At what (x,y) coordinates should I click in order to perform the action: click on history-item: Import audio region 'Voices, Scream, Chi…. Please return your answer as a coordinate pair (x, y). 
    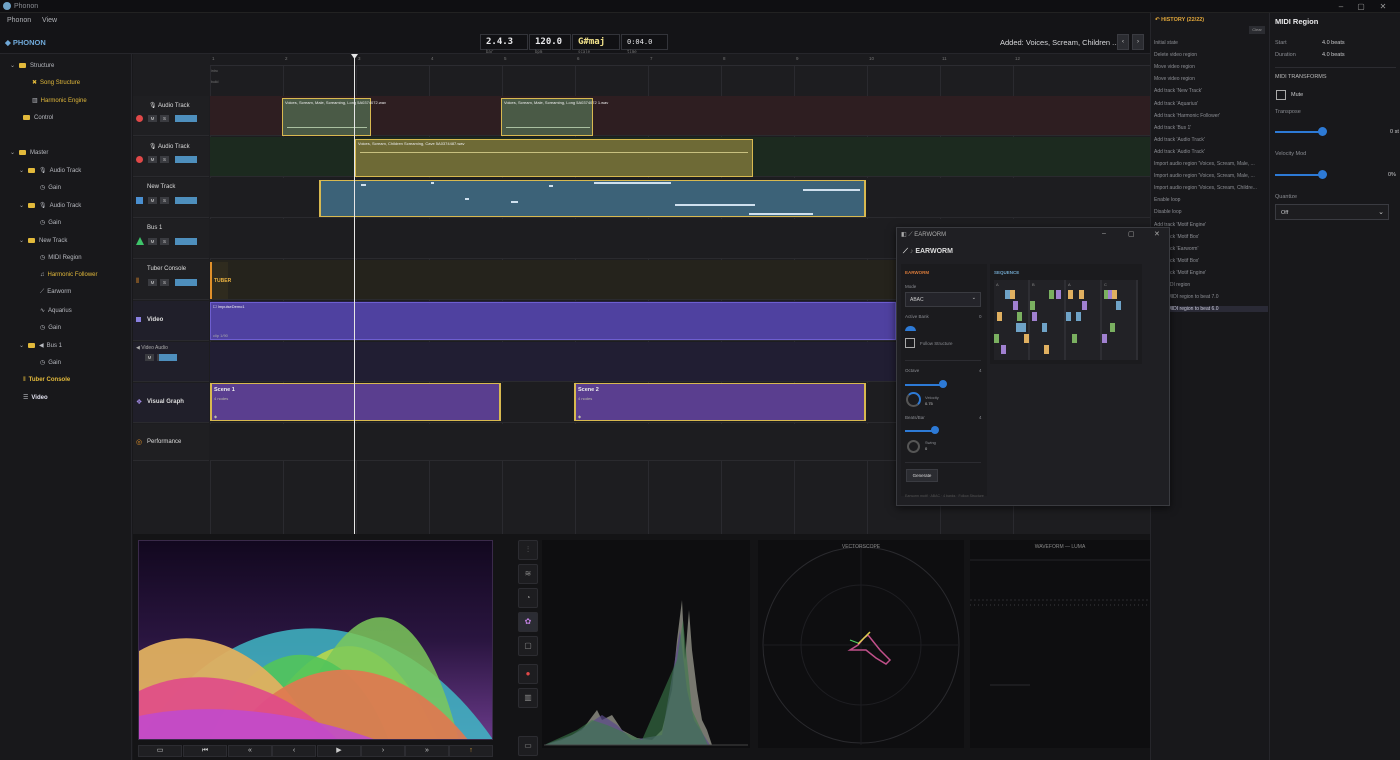
    Looking at the image, I should click on (1205, 188).